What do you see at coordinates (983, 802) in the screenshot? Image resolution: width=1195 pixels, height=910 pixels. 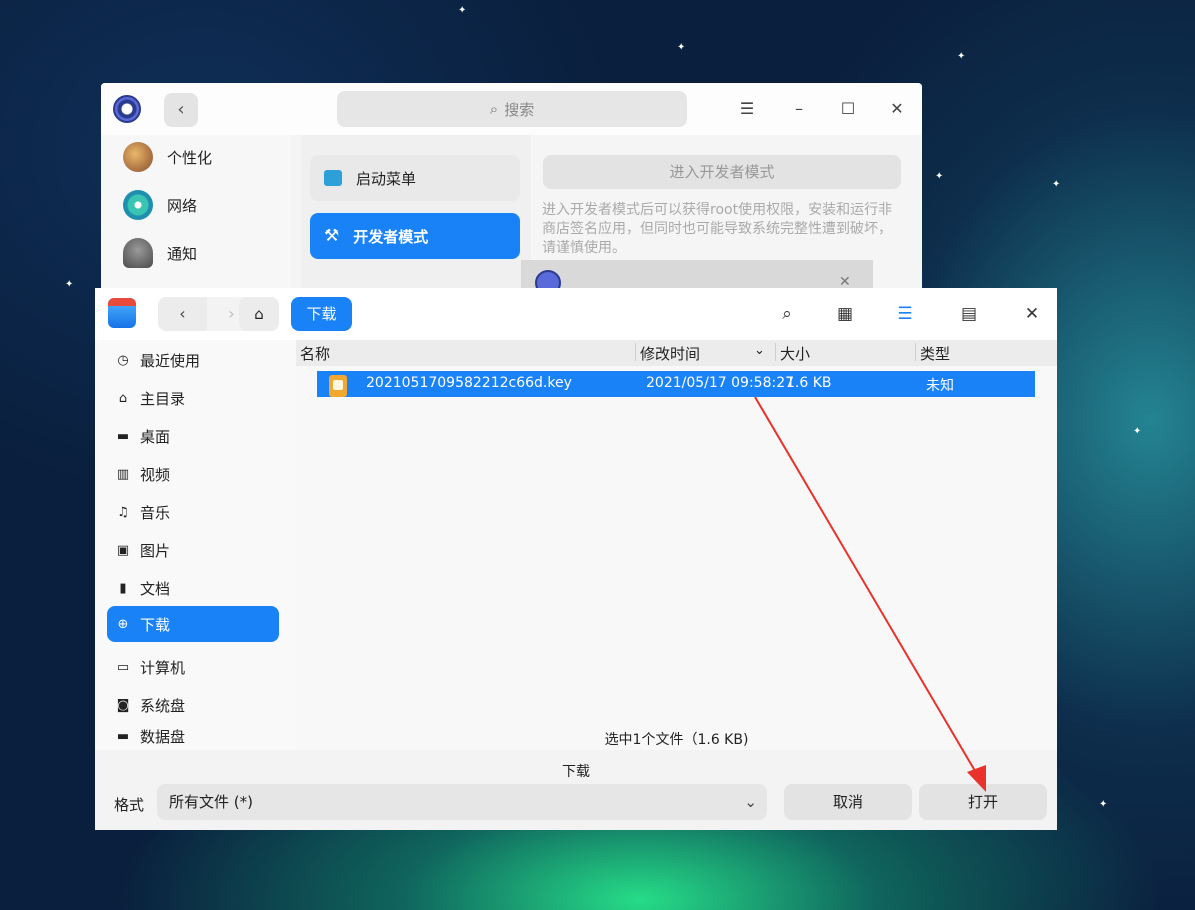 I see `open-button: 打开` at bounding box center [983, 802].